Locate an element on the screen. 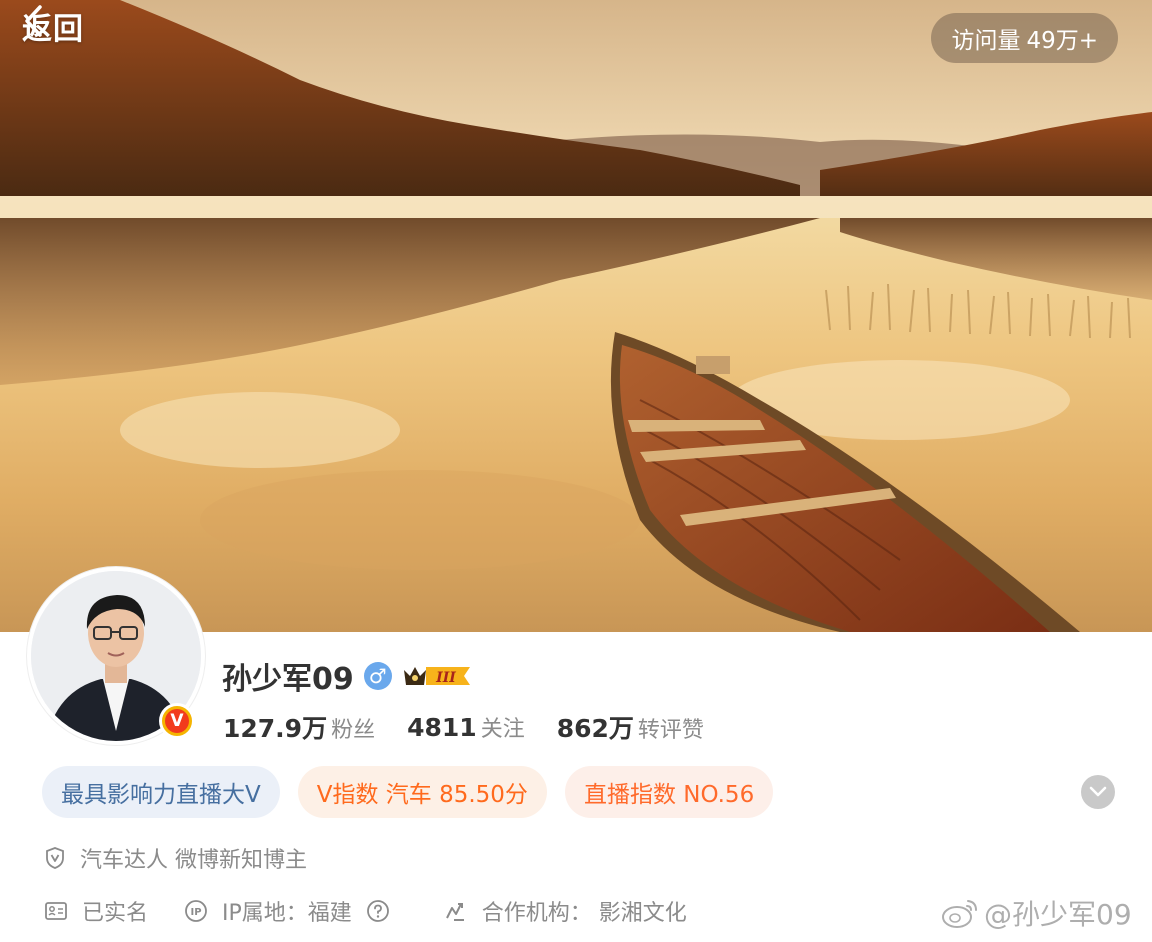 Image resolution: width=1152 pixels, height=942 pixels. ip-location-text: IP属地：福建 is located at coordinates (287, 913).